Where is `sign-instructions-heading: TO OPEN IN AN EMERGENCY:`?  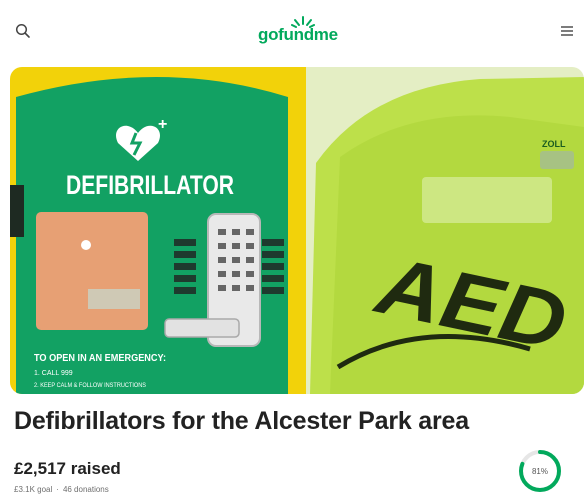
sign-instructions-heading: TO OPEN IN AN EMERGENCY: is located at coordinates (100, 358).